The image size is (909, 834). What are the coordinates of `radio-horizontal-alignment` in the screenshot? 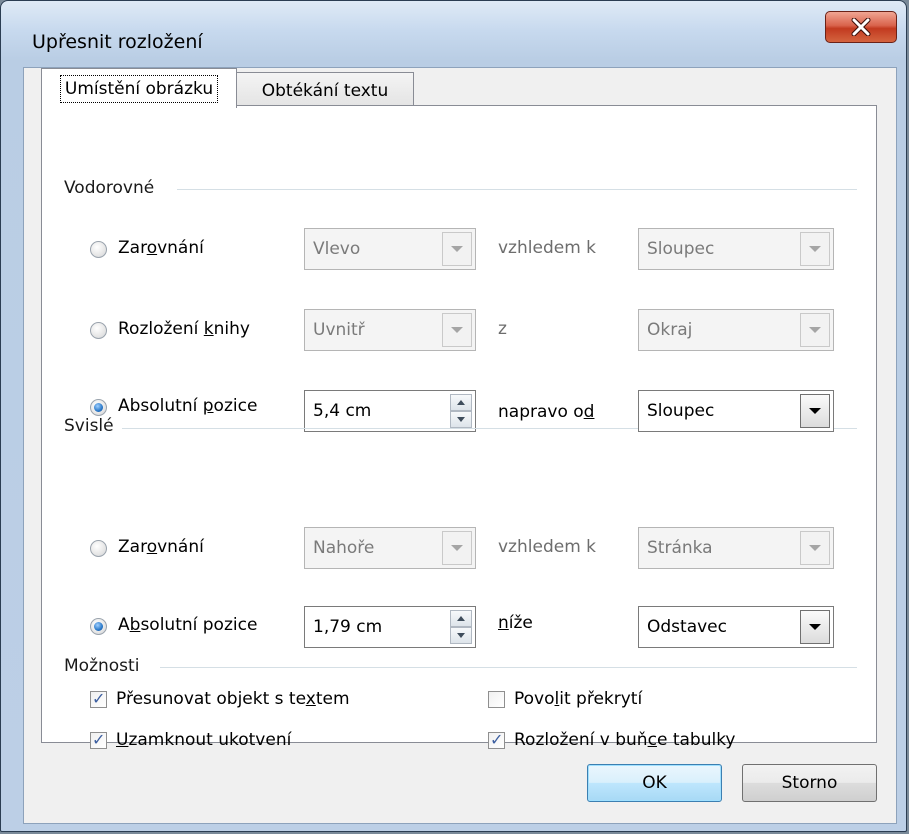 It's located at (98, 249).